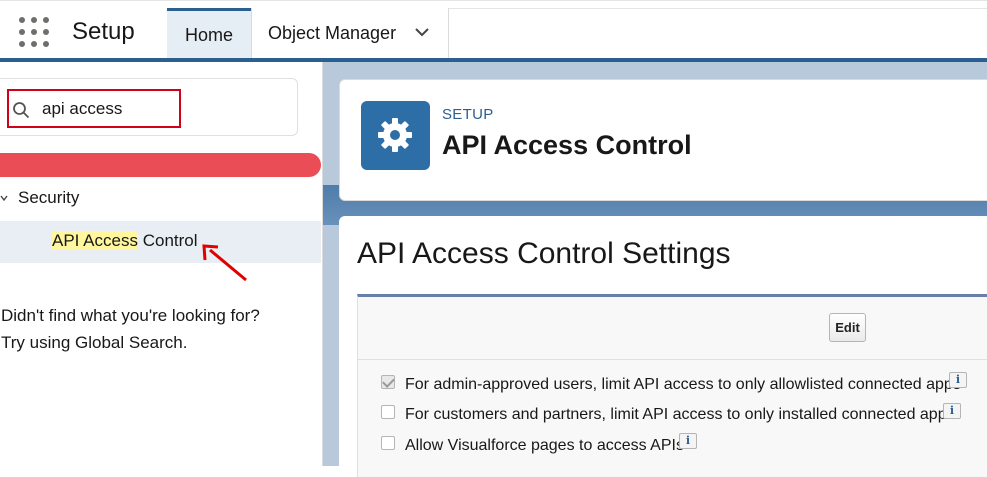 This screenshot has width=987, height=477. What do you see at coordinates (388, 443) in the screenshot?
I see `checkbox-visualforce` at bounding box center [388, 443].